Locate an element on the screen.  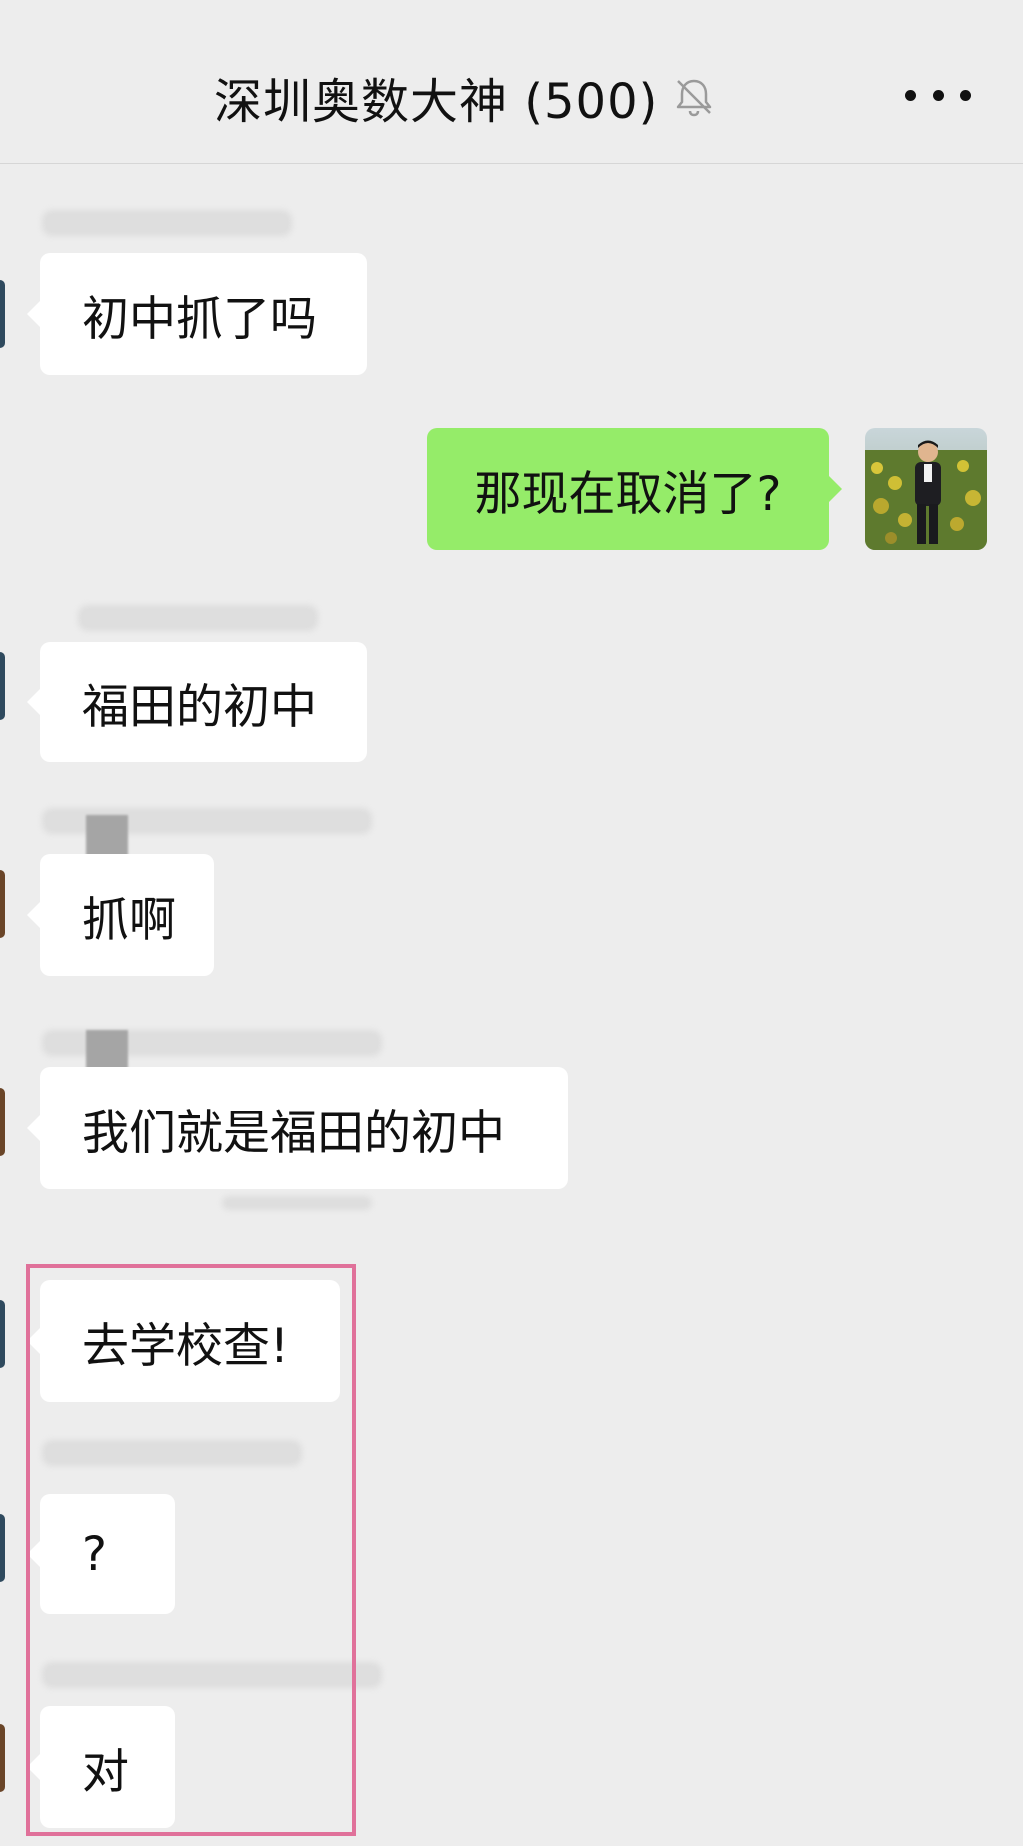
message-bubble-incoming: 福田的初中 is located at coordinates (197, 702).